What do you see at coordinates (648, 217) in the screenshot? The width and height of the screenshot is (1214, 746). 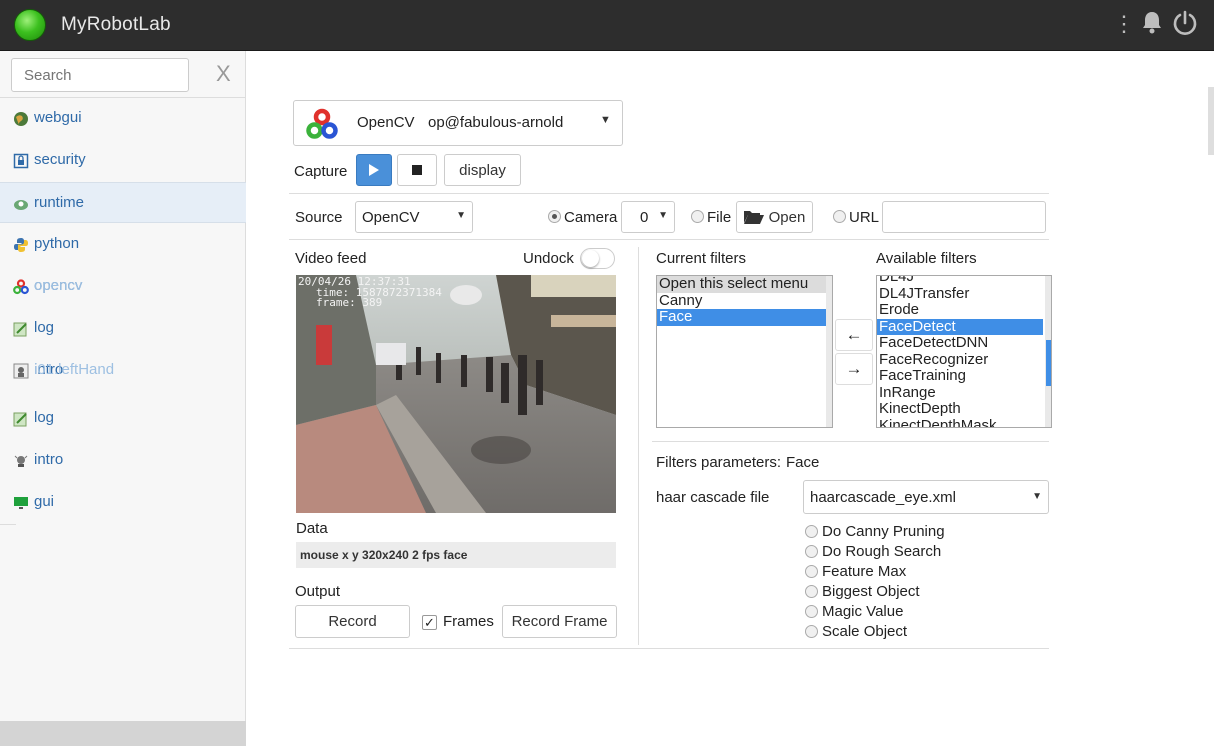 I see `camera-index-select: 0 ▼` at bounding box center [648, 217].